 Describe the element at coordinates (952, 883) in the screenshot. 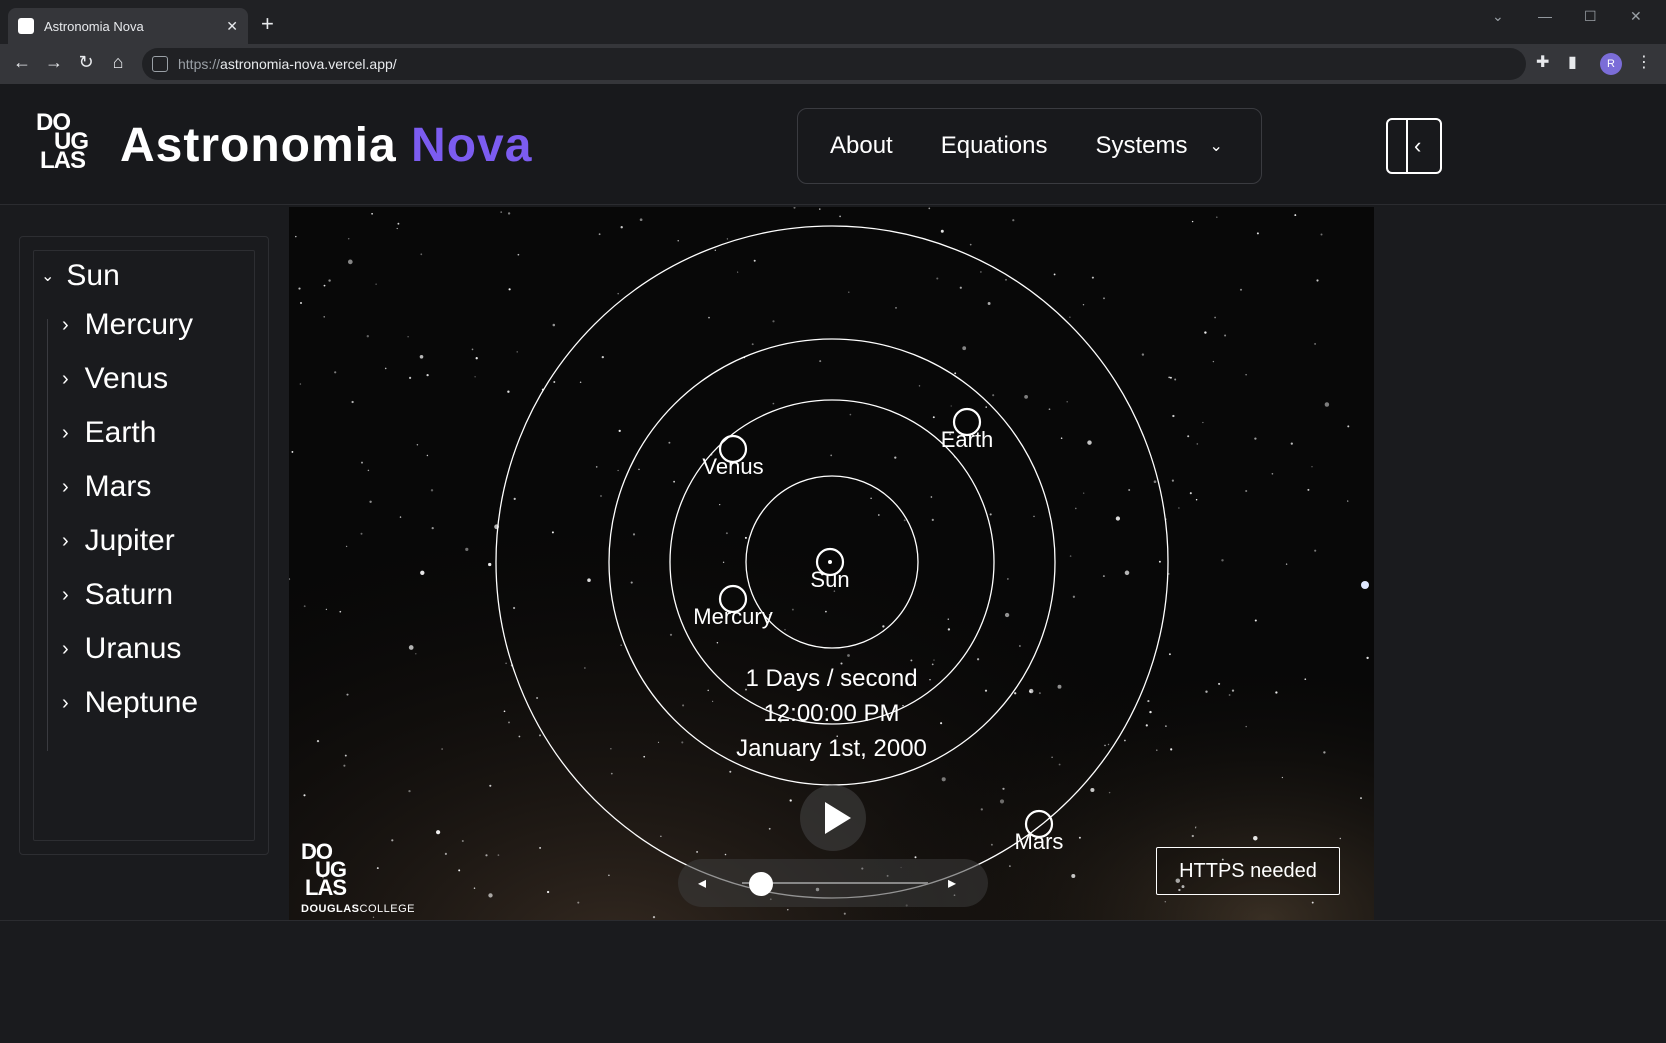

I see `speed-up-icon: ▸` at that location.